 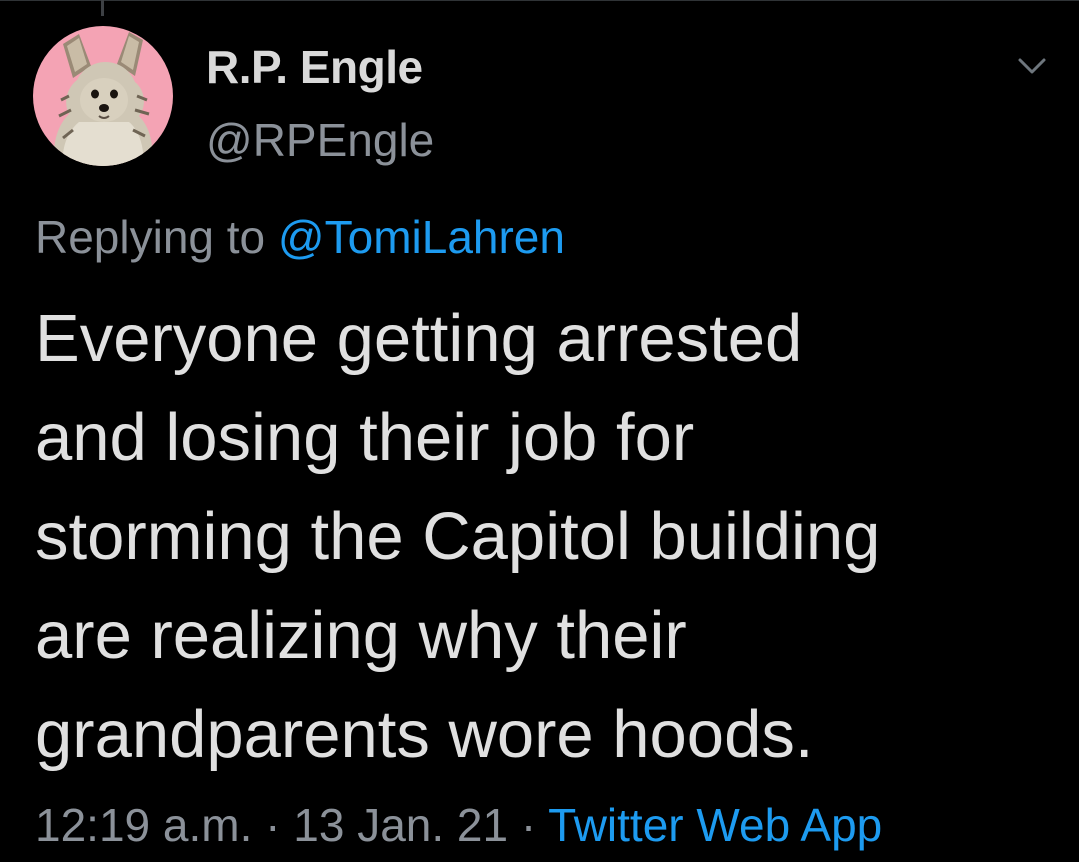 I want to click on tweet-text-line: and losing their job for, so click(x=365, y=437).